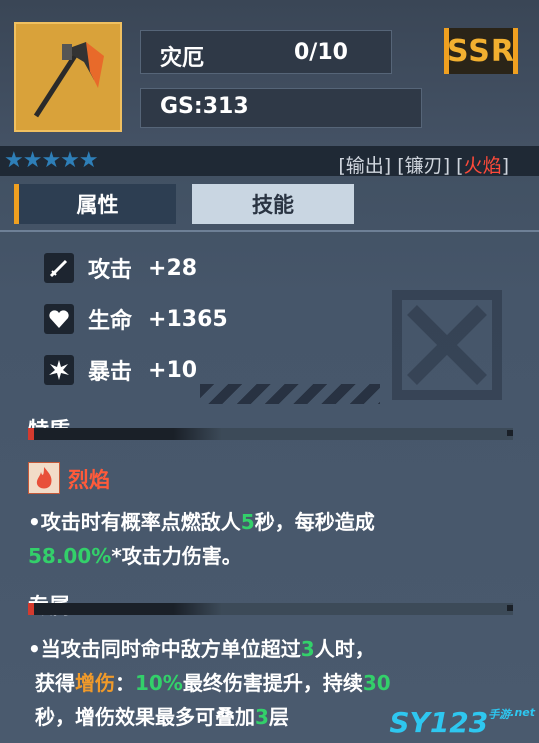 This screenshot has width=539, height=743. I want to click on scythe-icon, so click(68, 80).